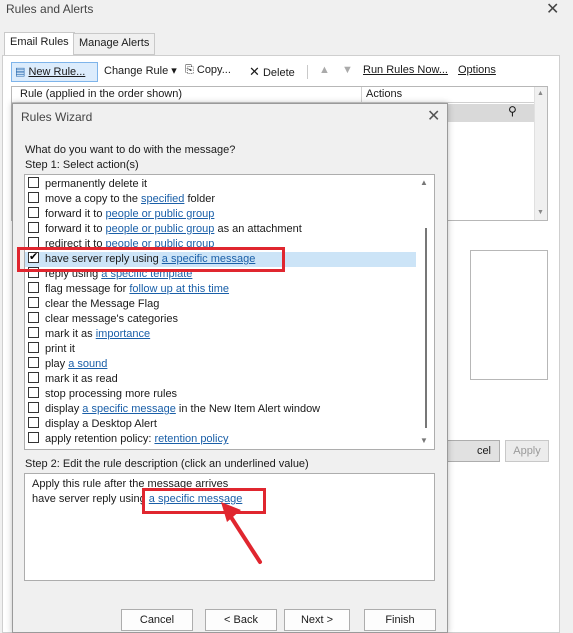  What do you see at coordinates (87, 364) in the screenshot?
I see `action-link: a sound` at bounding box center [87, 364].